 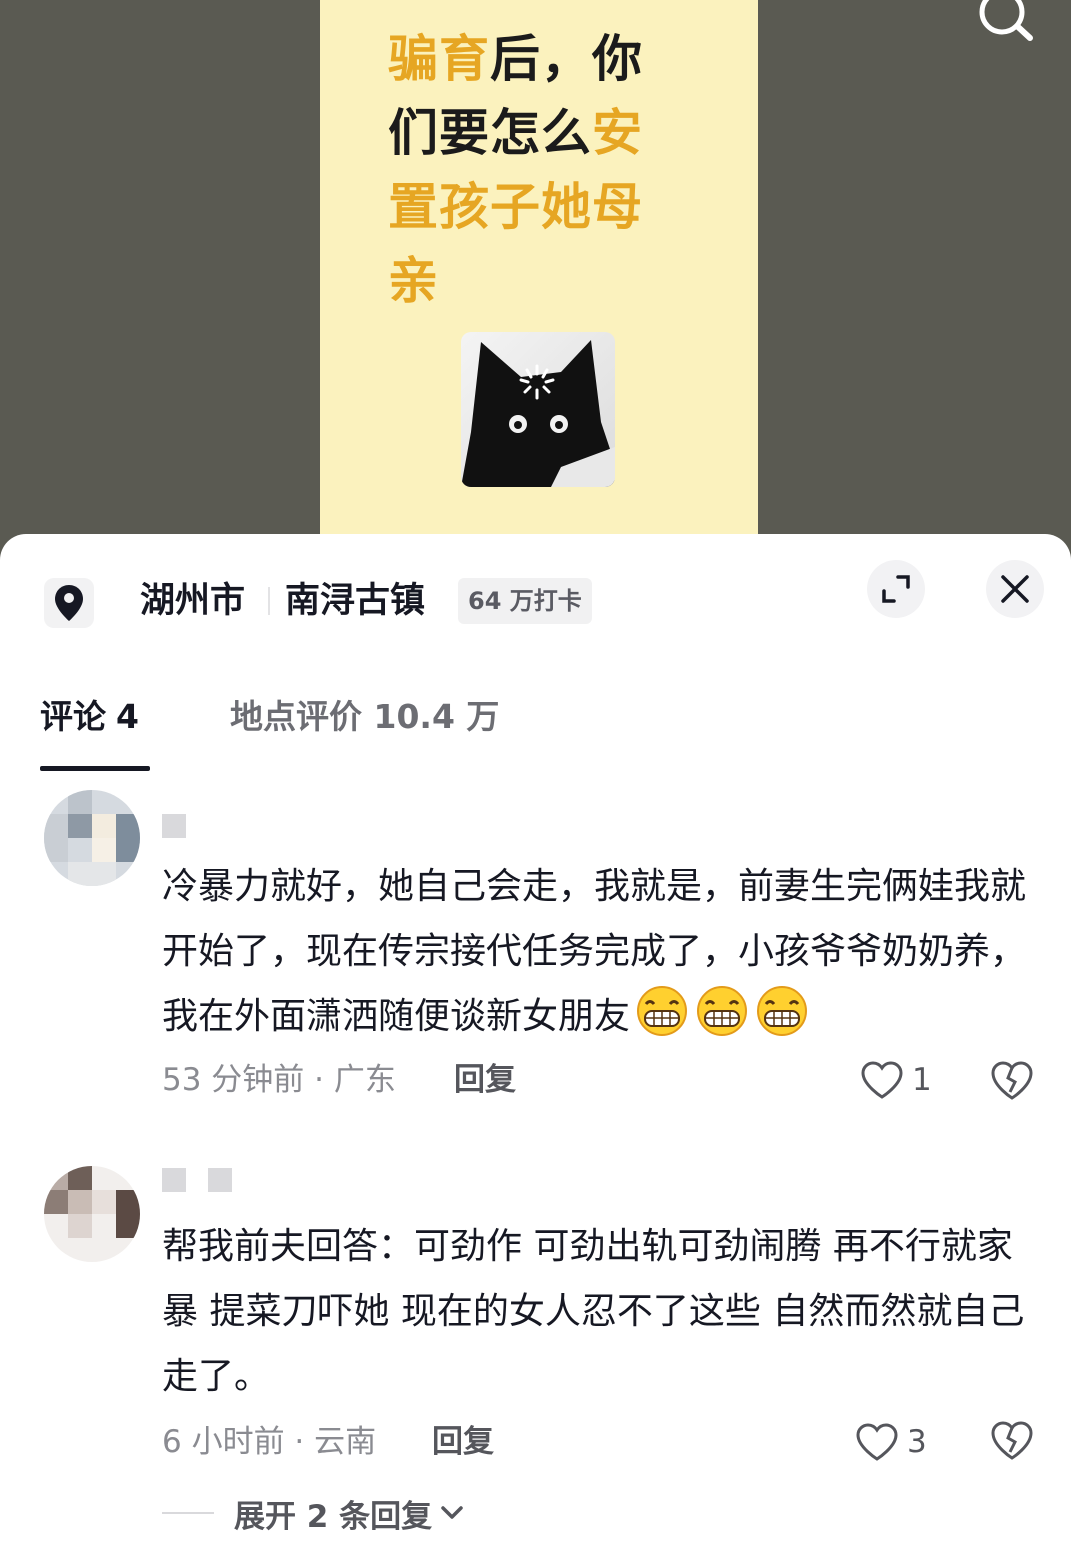 I want to click on comment-2-like-count: 3, so click(x=917, y=1442).